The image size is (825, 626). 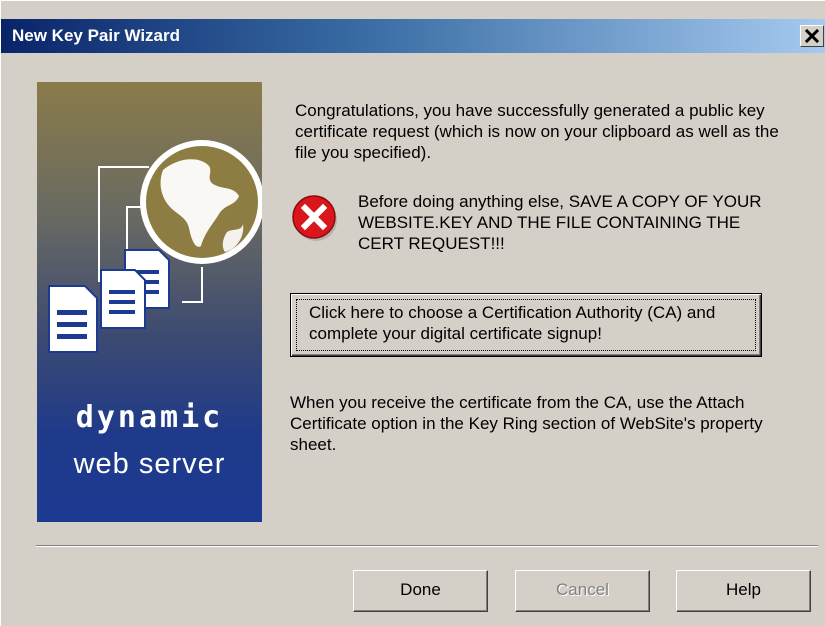 I want to click on close-icon, so click(x=812, y=36).